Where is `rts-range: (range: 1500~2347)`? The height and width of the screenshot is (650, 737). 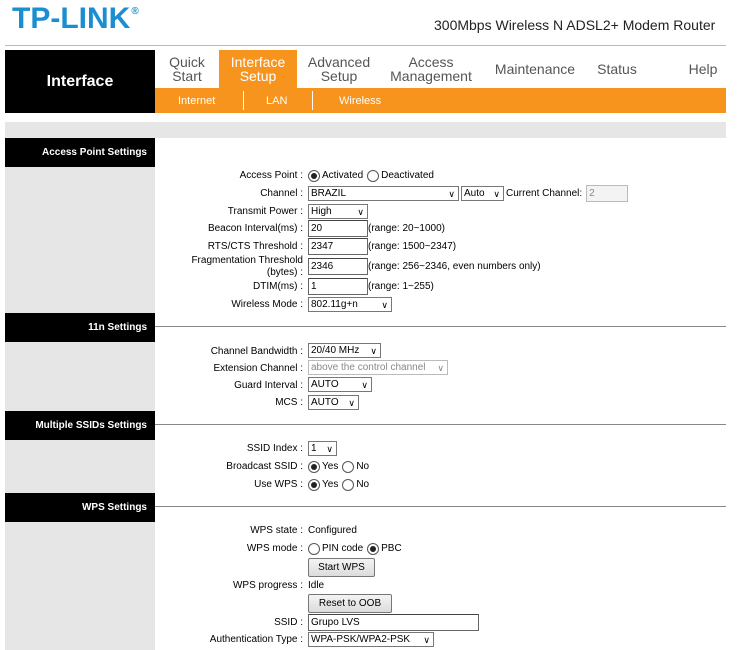
rts-range: (range: 1500~2347) is located at coordinates (412, 246).